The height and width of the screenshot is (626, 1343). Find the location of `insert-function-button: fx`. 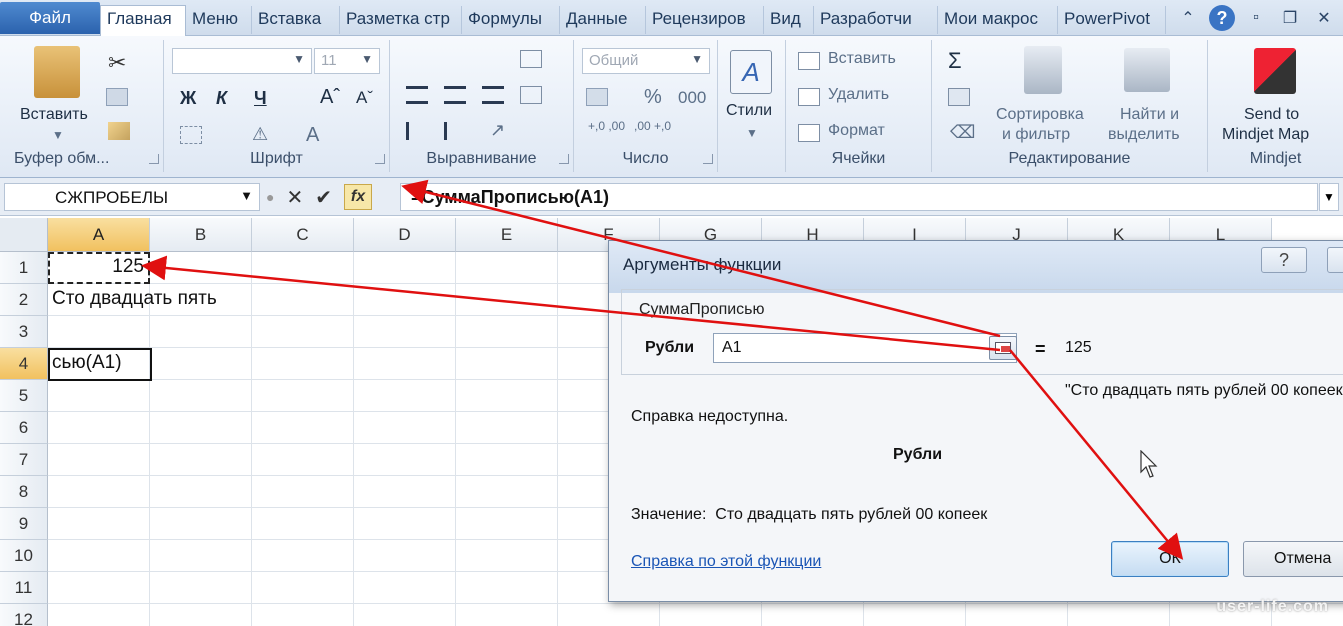

insert-function-button: fx is located at coordinates (358, 197).